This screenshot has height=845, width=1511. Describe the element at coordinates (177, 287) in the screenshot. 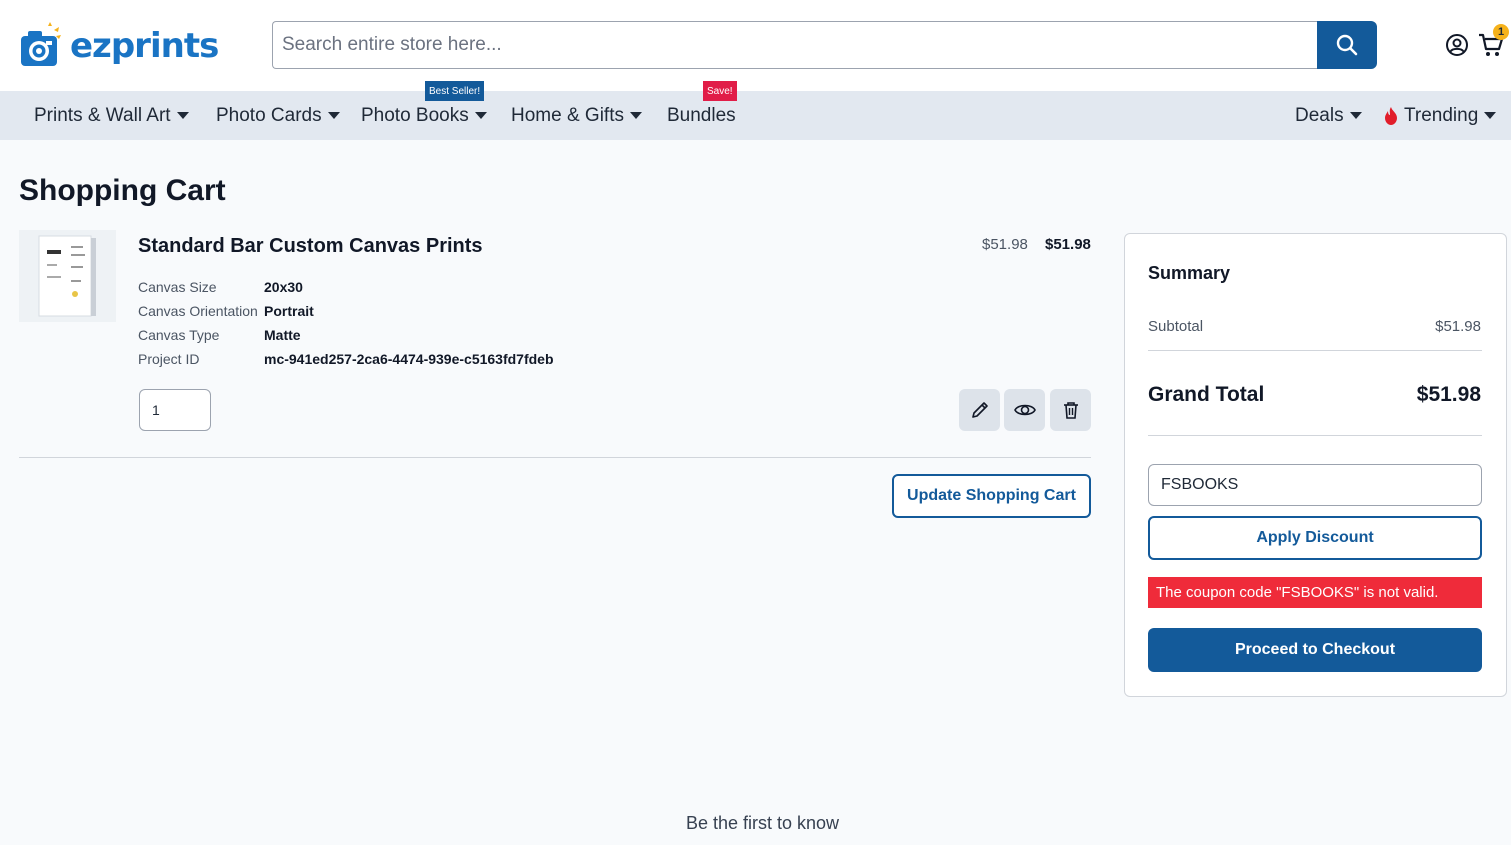

I see `option-label: Canvas Size` at that location.